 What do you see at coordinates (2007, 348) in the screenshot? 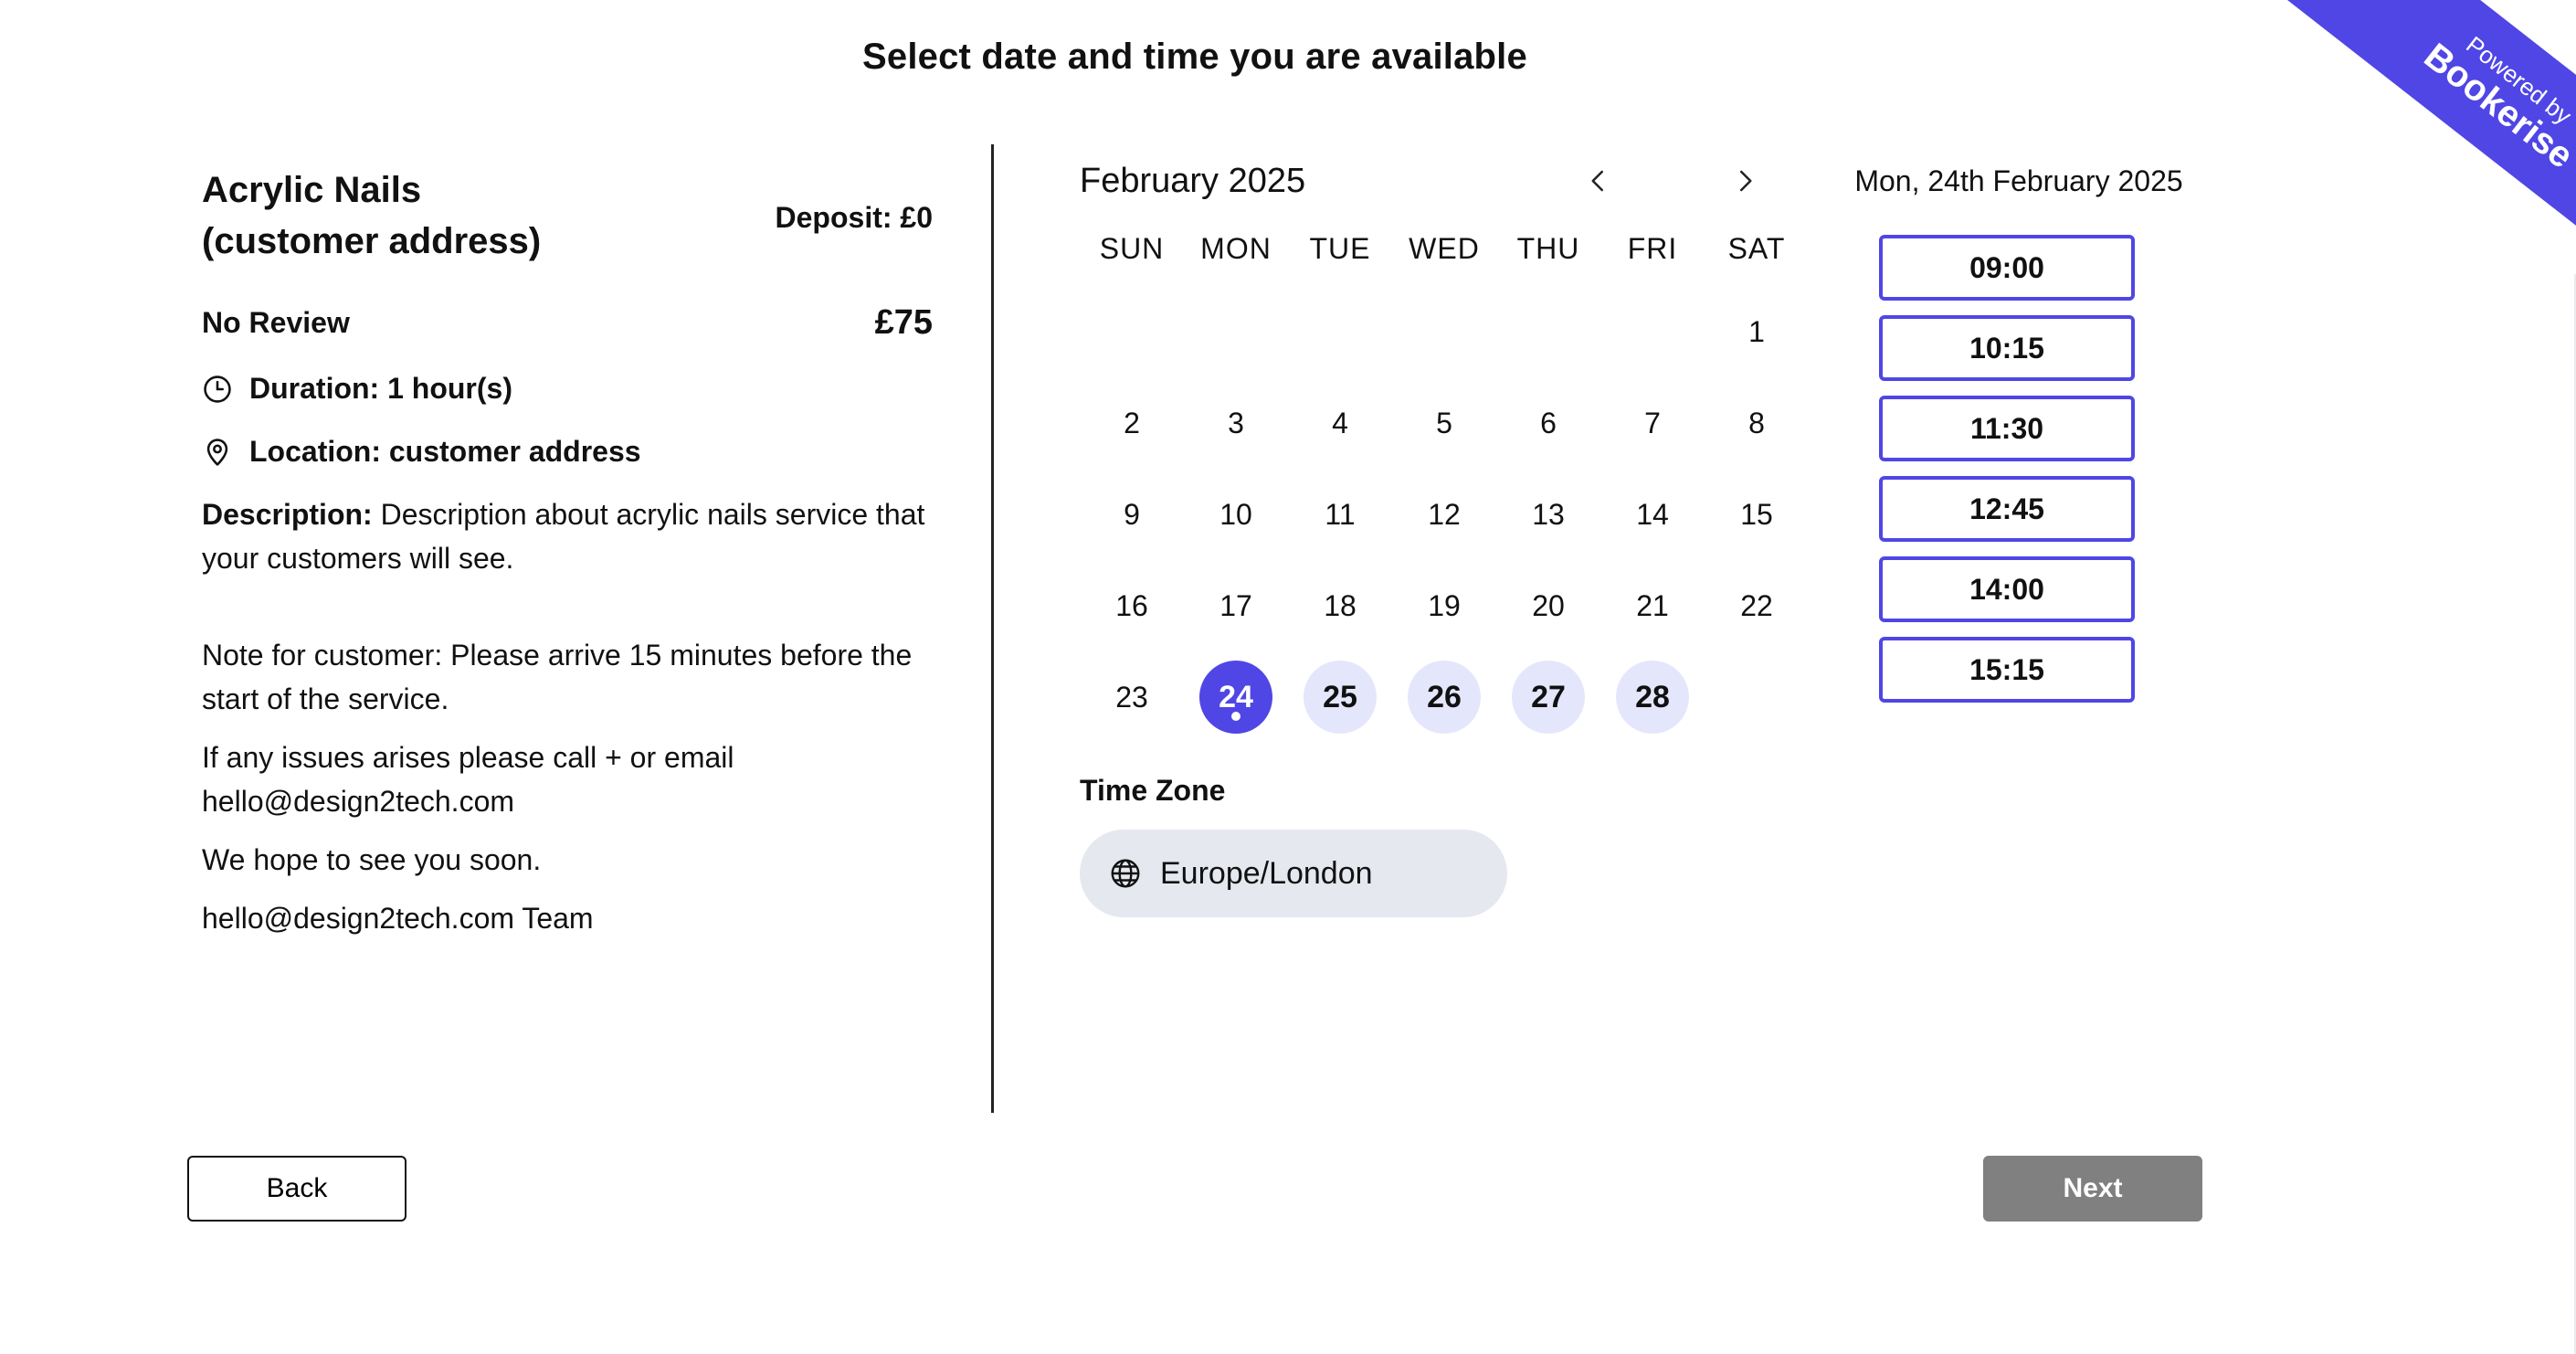
I see `time-slot-button: 10:15` at bounding box center [2007, 348].